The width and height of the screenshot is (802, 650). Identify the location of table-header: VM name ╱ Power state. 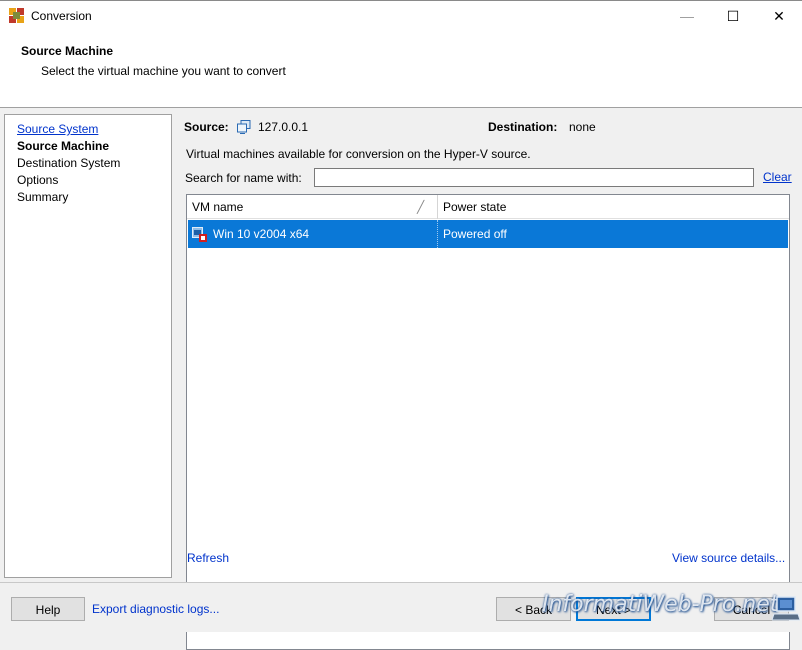
(488, 207).